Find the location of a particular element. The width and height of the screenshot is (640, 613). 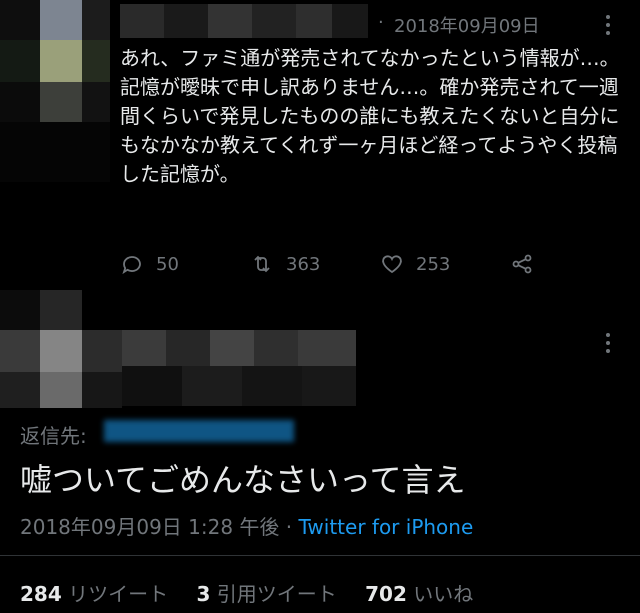

share-icon is located at coordinates (522, 264).